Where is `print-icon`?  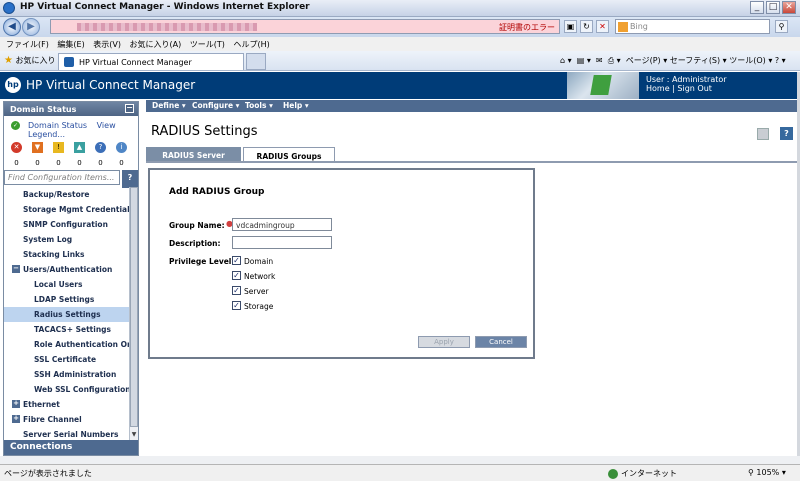
print-icon is located at coordinates (763, 134).